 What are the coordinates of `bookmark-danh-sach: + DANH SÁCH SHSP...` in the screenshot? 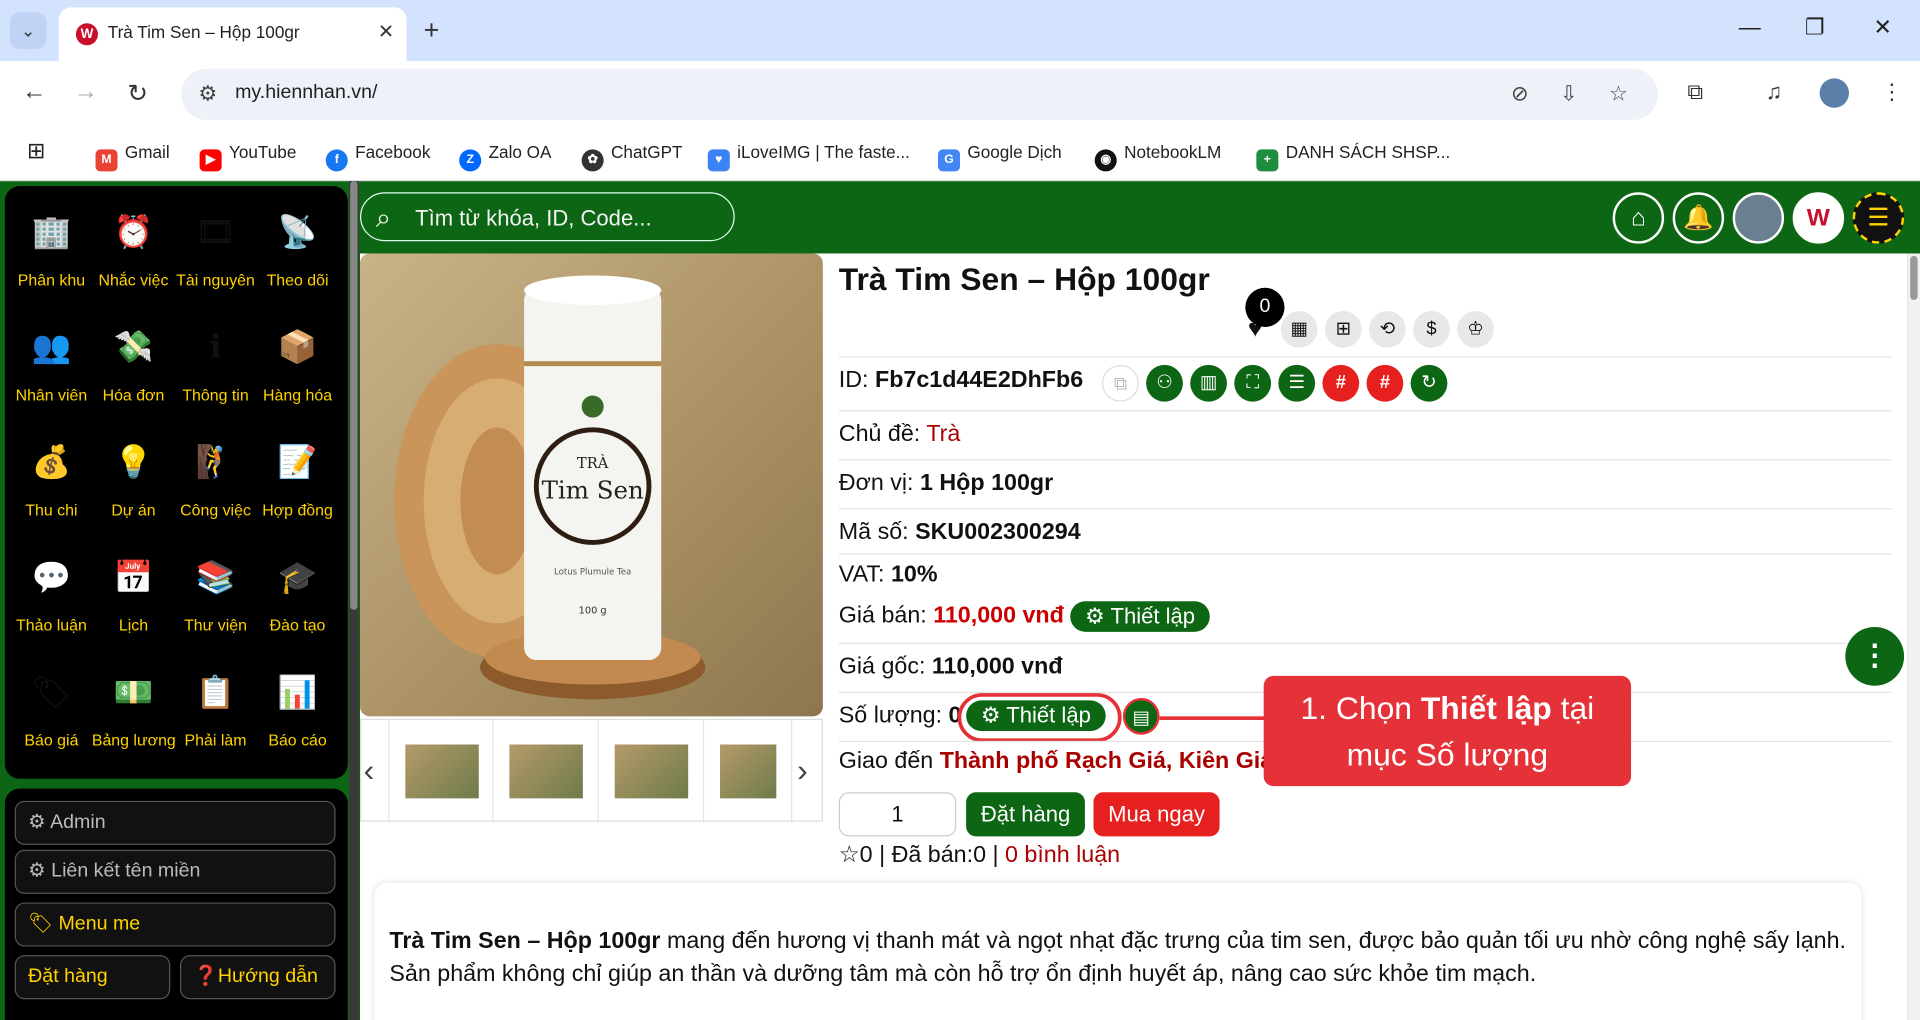 It's located at (1353, 157).